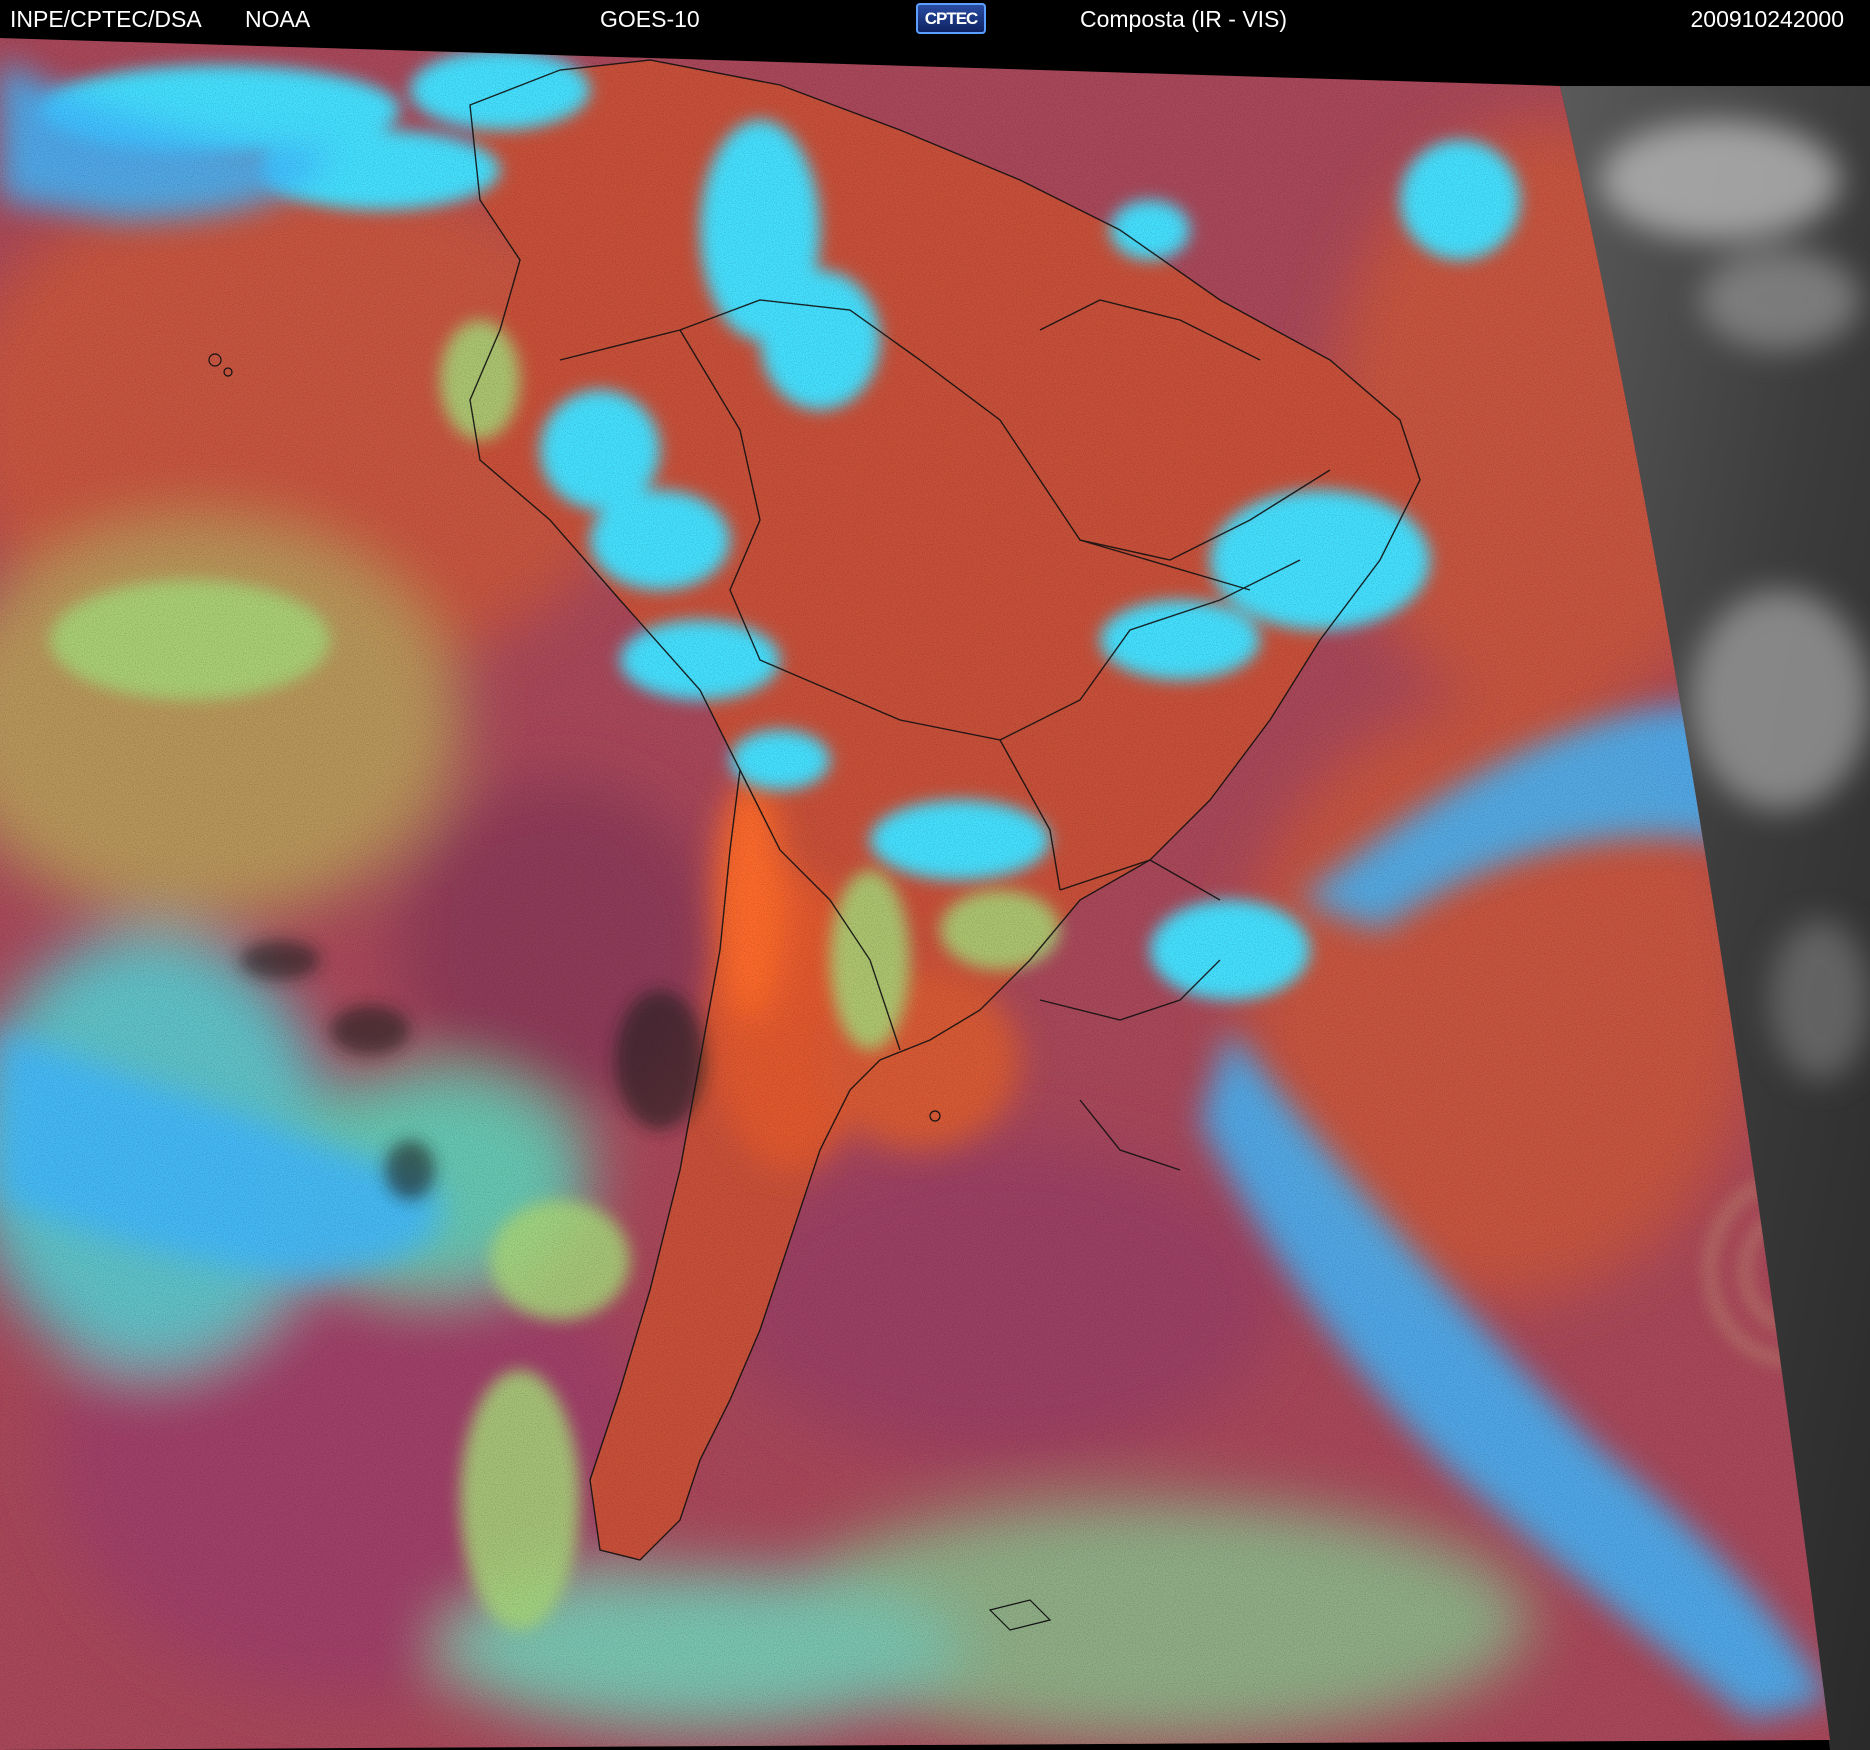  I want to click on satellite-label: GOES-10, so click(650, 19).